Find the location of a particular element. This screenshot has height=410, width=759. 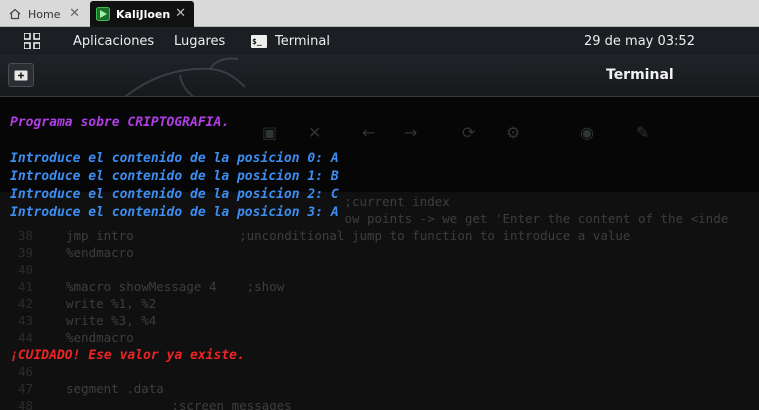

ghost-code-line: write %1, %2 is located at coordinates (111, 303).